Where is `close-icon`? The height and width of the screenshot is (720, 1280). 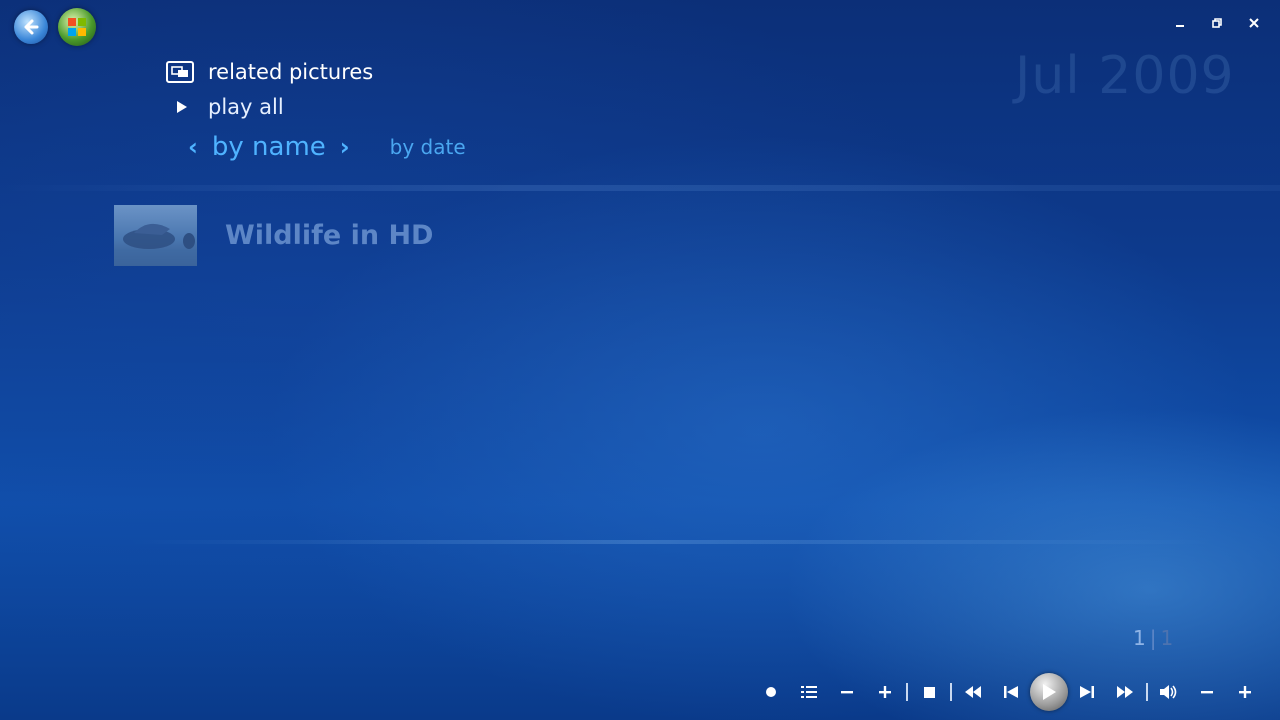
close-icon is located at coordinates (1254, 23).